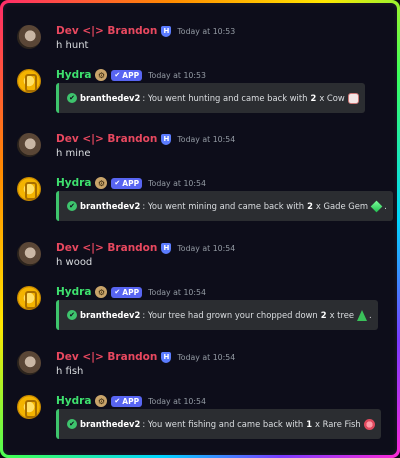 The image size is (400, 458). What do you see at coordinates (70, 371) in the screenshot?
I see `message-text: h fish` at bounding box center [70, 371].